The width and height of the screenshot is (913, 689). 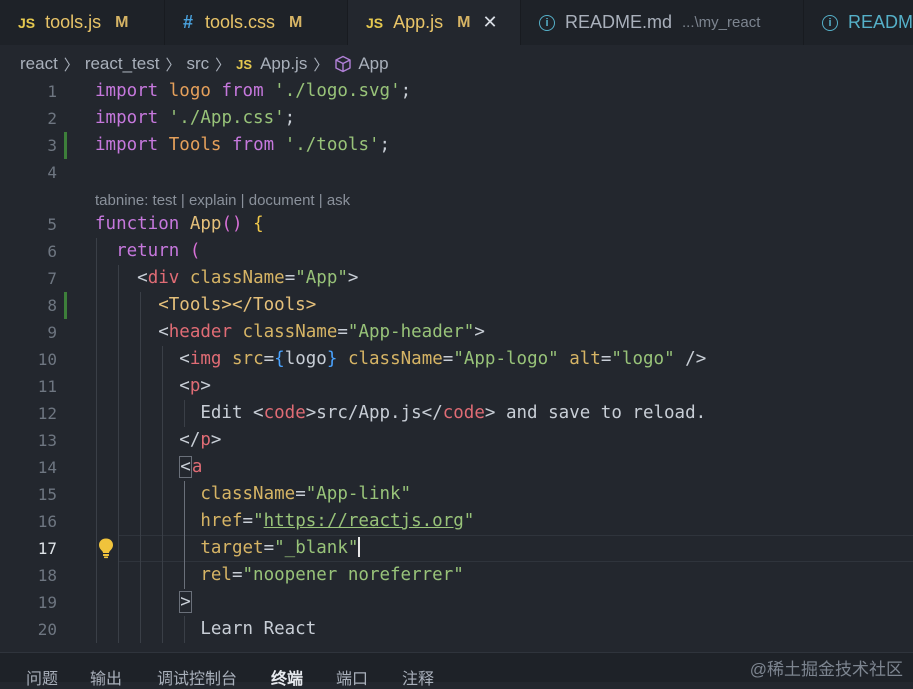 What do you see at coordinates (456, 440) in the screenshot?
I see `code-line: 13 </p>` at bounding box center [456, 440].